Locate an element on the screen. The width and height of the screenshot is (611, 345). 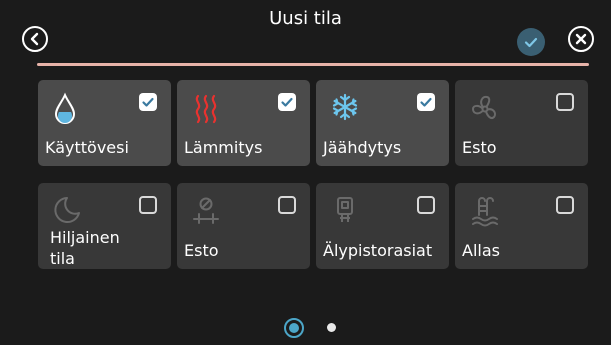
pool-icon is located at coordinates (484, 213).